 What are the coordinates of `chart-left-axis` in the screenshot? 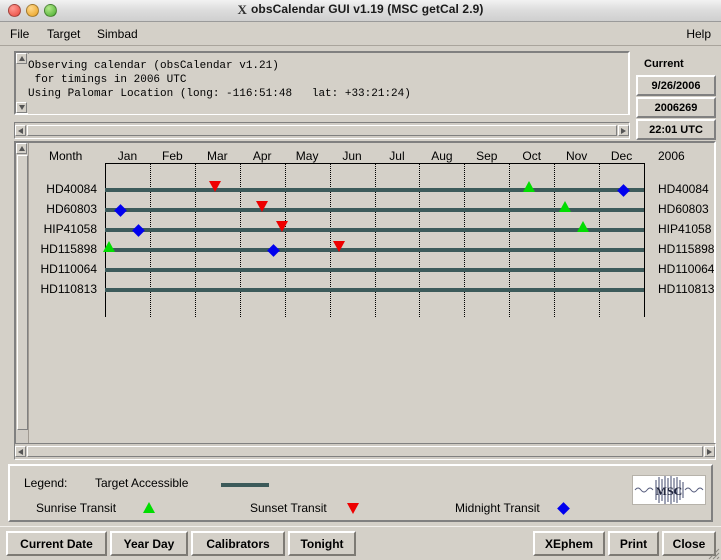 It's located at (105, 240).